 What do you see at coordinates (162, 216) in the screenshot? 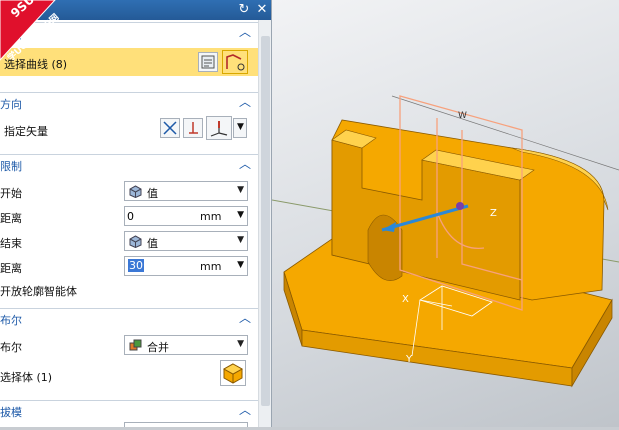
I see `start-distance-input` at bounding box center [162, 216].